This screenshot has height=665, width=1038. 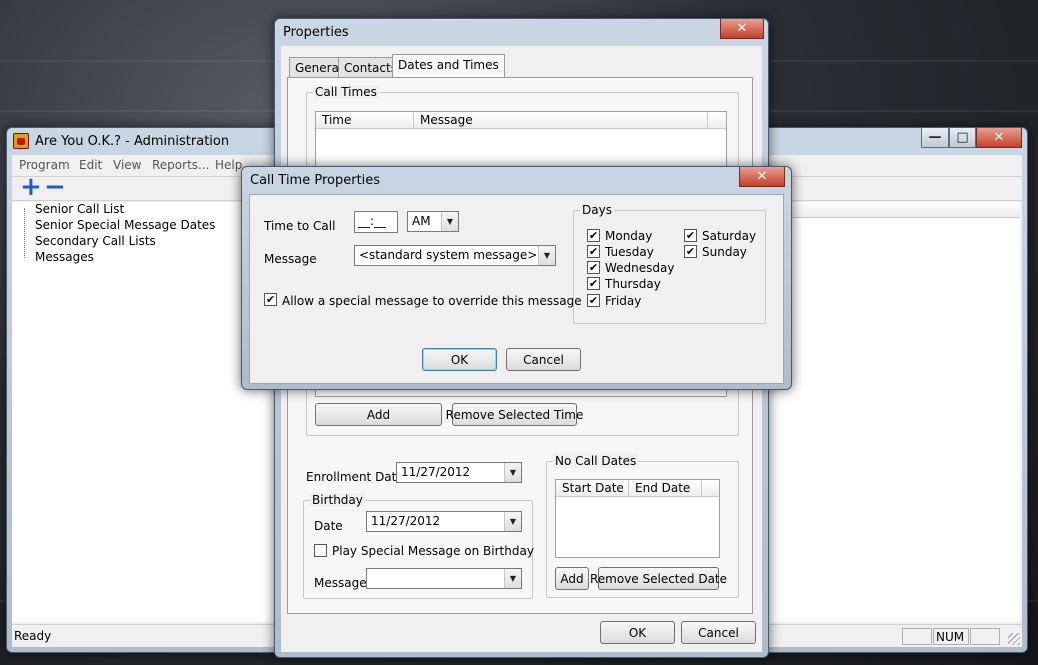 What do you see at coordinates (593, 235) in the screenshot?
I see `monday-checkbox: ✔` at bounding box center [593, 235].